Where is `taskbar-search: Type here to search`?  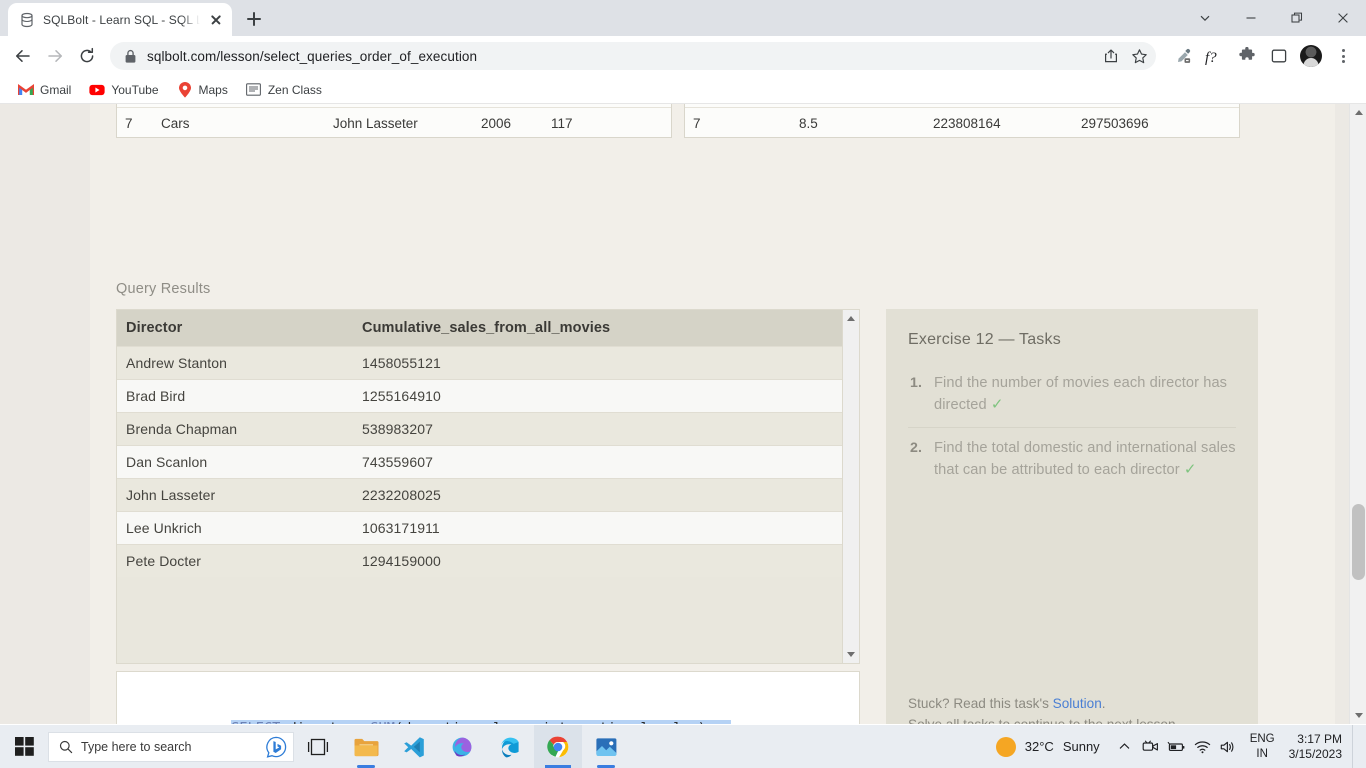 taskbar-search: Type here to search is located at coordinates (171, 746).